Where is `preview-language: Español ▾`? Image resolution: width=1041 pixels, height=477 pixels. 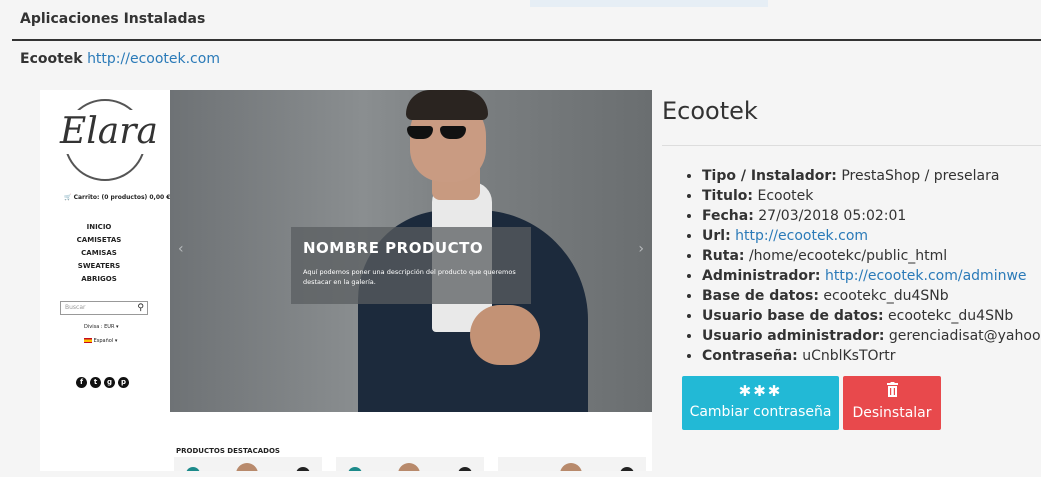 preview-language: Español ▾ is located at coordinates (100, 341).